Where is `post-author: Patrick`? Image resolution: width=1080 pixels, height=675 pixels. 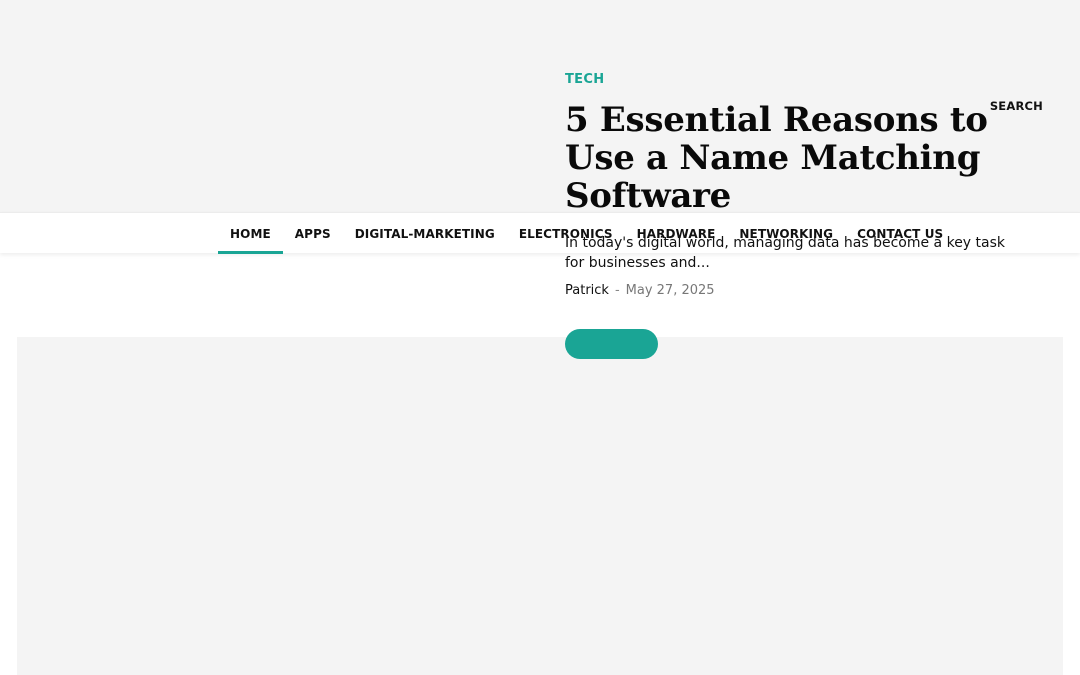 post-author: Patrick is located at coordinates (587, 290).